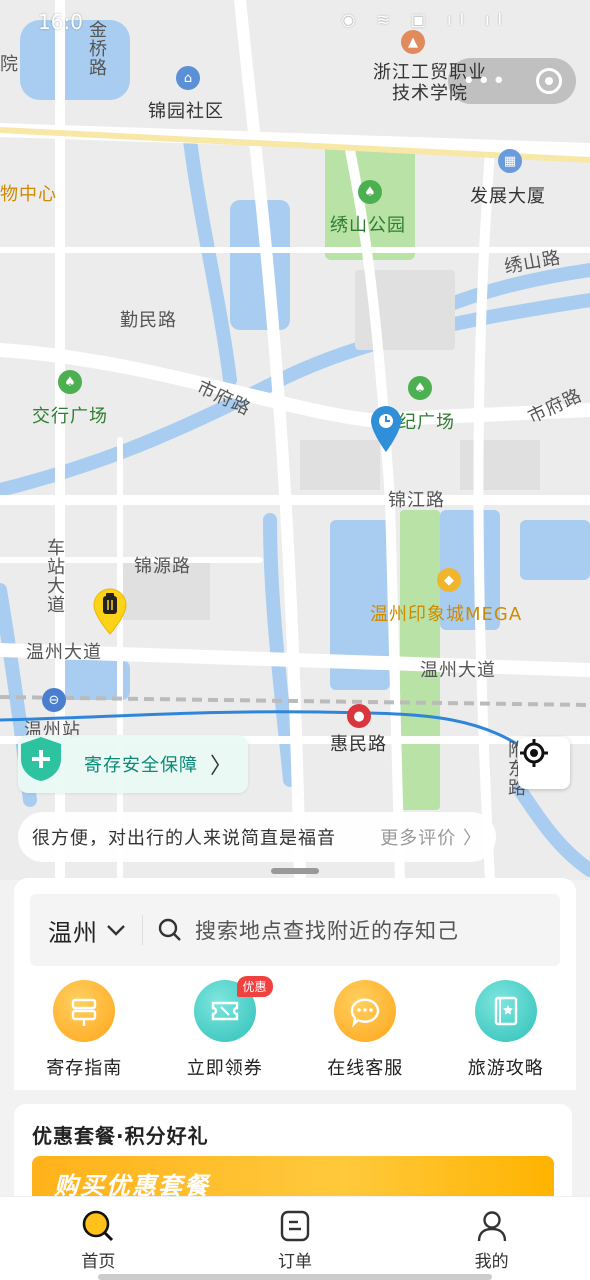  Describe the element at coordinates (431, 837) in the screenshot. I see `more-reviews-link: 更多评价 〉` at that location.